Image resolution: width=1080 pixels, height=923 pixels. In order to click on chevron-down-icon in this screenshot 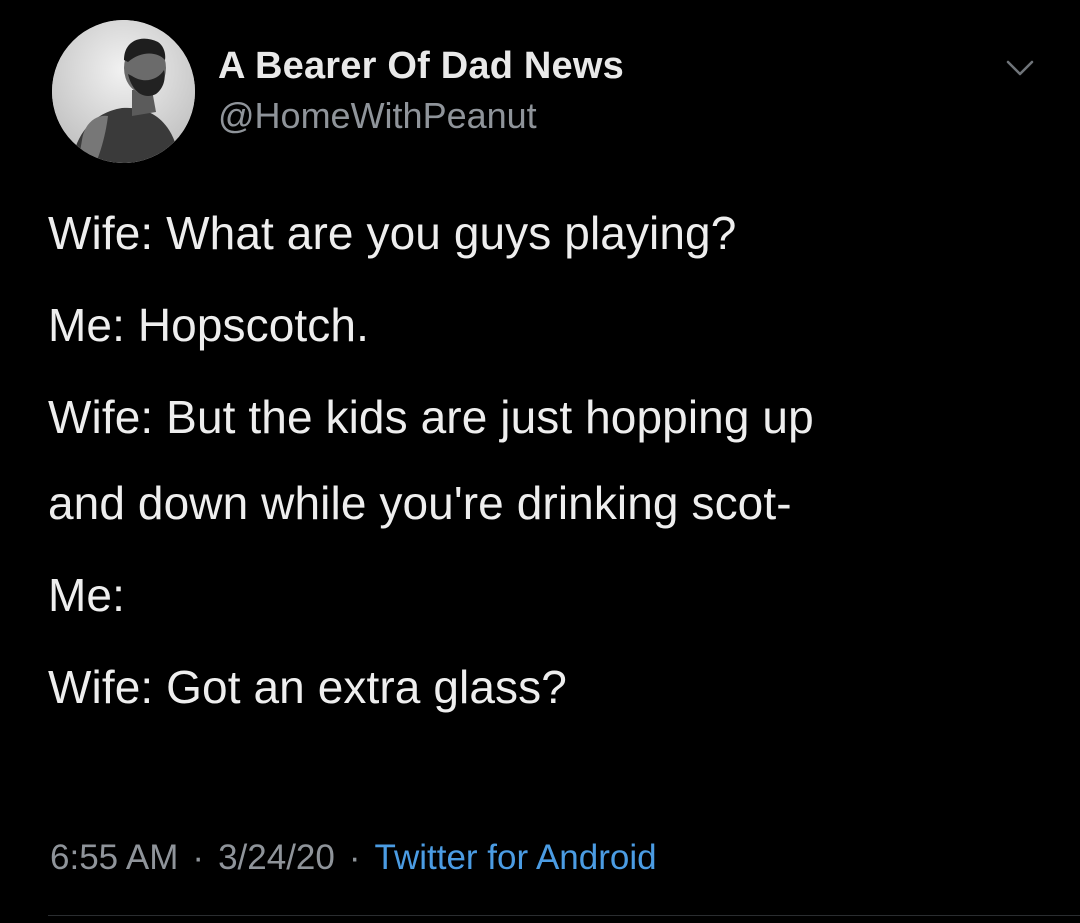, I will do `click(1020, 68)`.